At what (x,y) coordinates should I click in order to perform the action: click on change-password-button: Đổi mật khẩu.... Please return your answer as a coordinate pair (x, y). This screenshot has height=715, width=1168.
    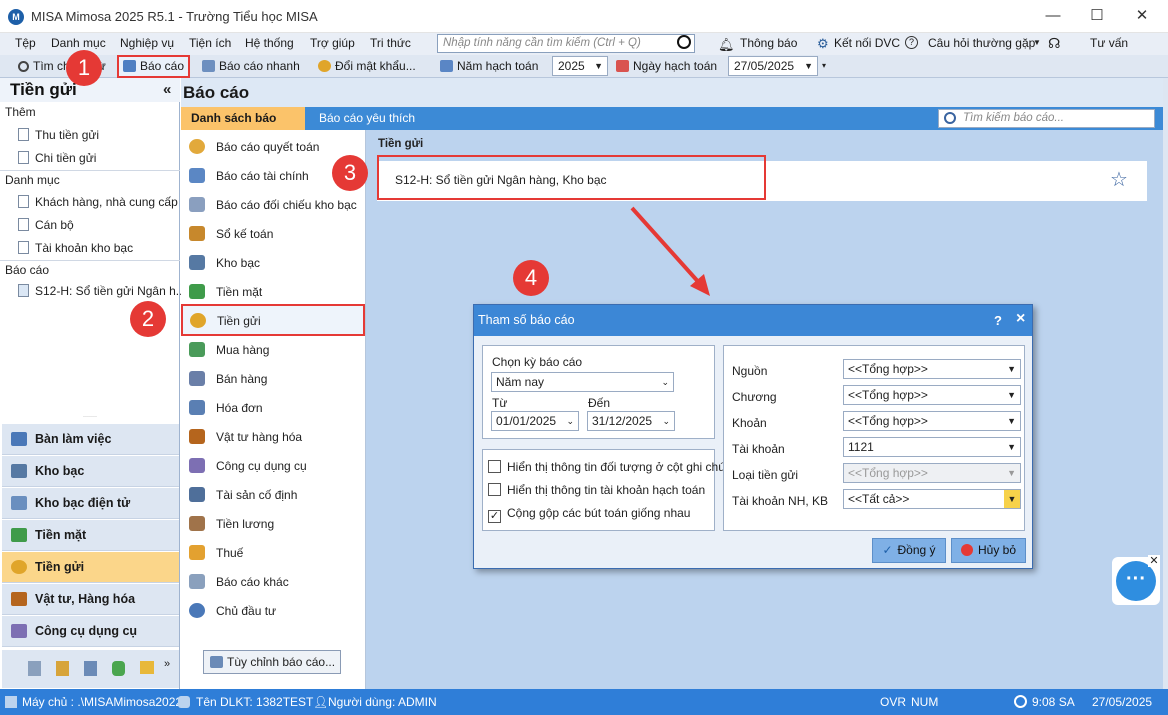
    Looking at the image, I should click on (367, 66).